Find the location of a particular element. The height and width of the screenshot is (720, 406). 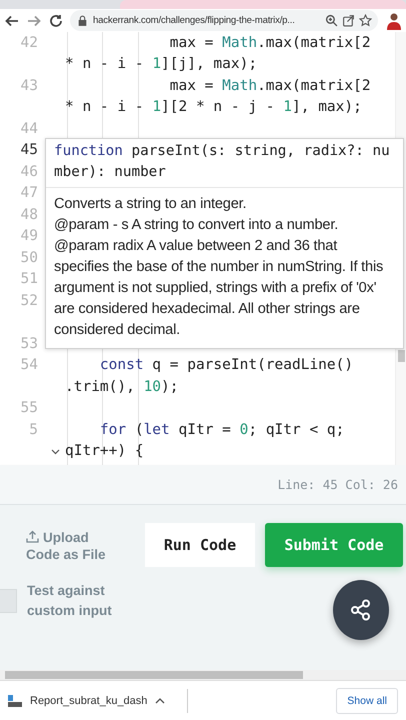

line-number: 45 is located at coordinates (29, 150).